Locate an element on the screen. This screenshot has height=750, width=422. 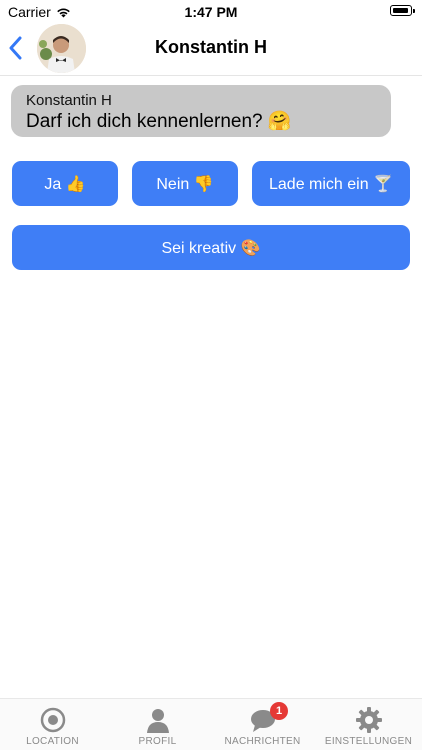
reply-invite-button: Lade mich ein 🍸 is located at coordinates (331, 183).